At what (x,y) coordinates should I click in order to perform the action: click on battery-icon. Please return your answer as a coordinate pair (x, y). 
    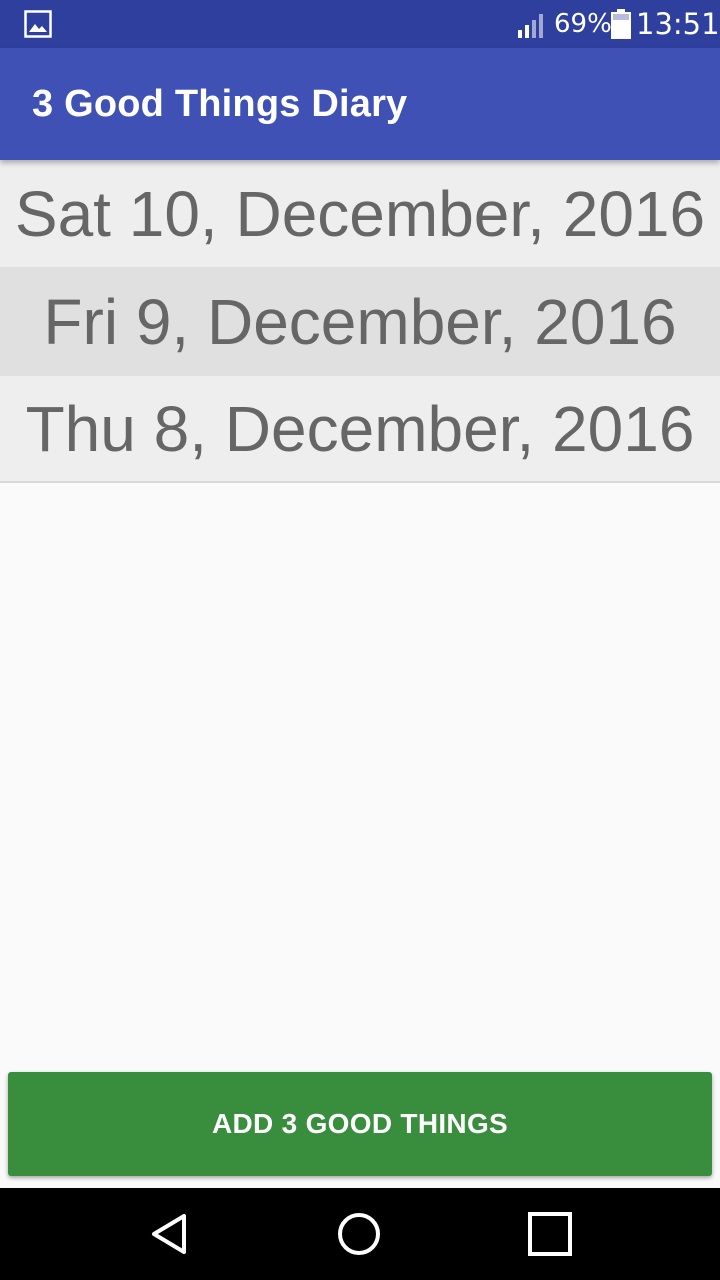
    Looking at the image, I should click on (621, 24).